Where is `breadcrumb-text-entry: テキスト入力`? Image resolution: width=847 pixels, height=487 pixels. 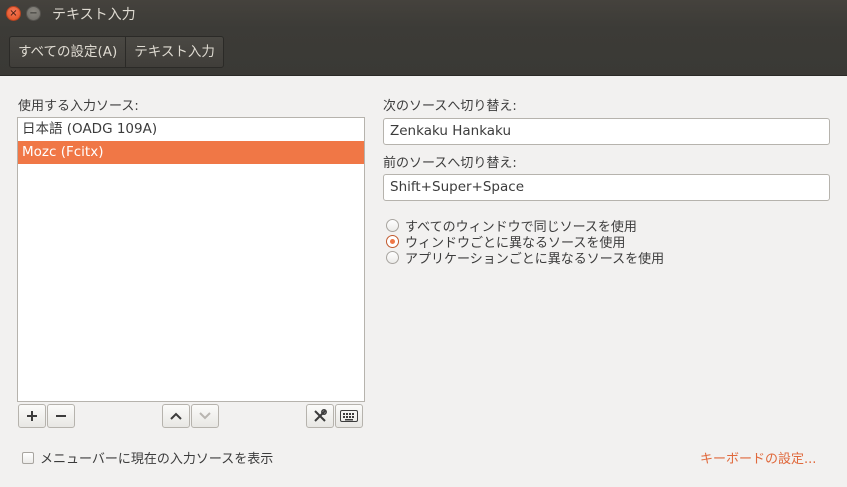 breadcrumb-text-entry: テキスト入力 is located at coordinates (174, 52).